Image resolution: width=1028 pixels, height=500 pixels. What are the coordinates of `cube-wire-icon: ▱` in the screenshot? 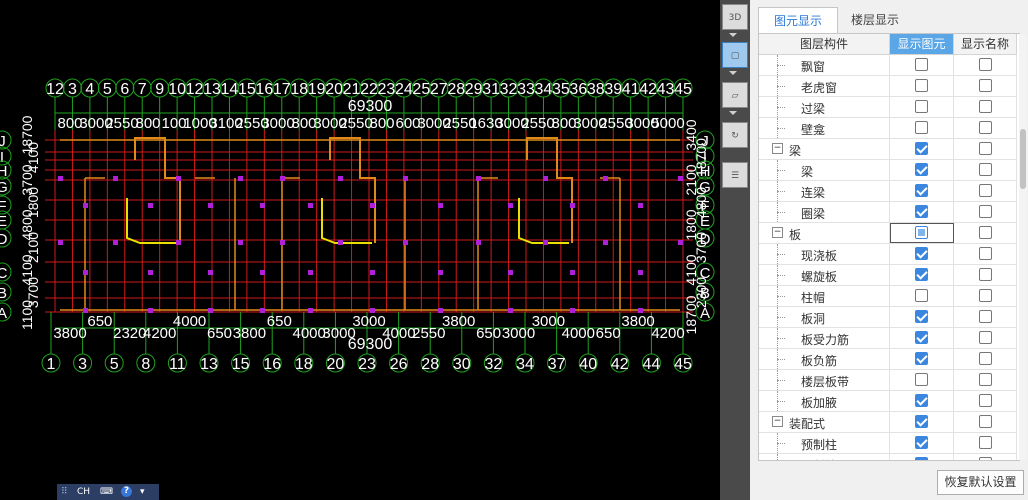 It's located at (735, 95).